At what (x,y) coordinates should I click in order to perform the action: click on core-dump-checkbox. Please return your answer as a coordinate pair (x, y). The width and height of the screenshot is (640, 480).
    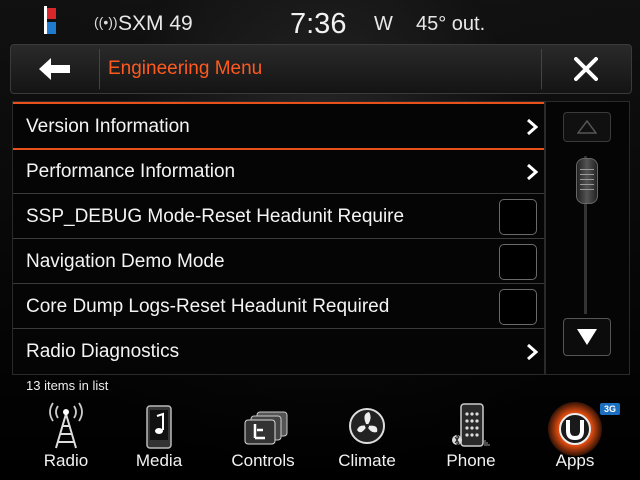
    Looking at the image, I should click on (518, 307).